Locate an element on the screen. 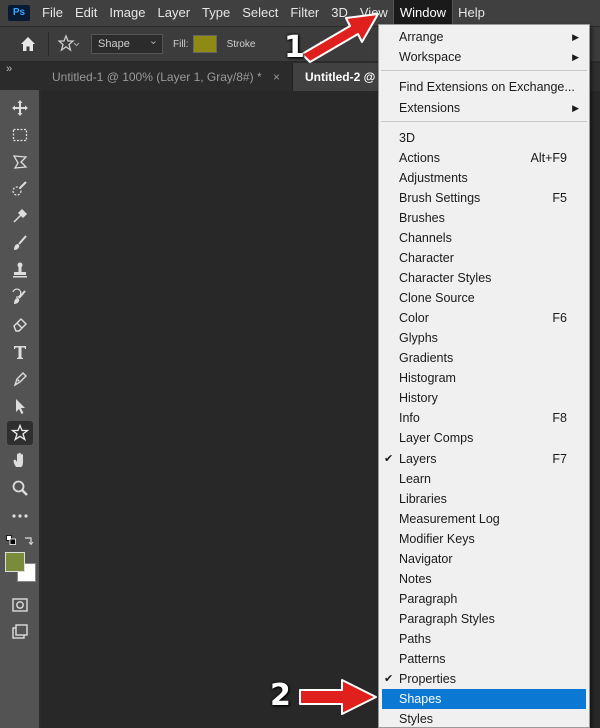  menu-edit: Edit is located at coordinates (86, 13).